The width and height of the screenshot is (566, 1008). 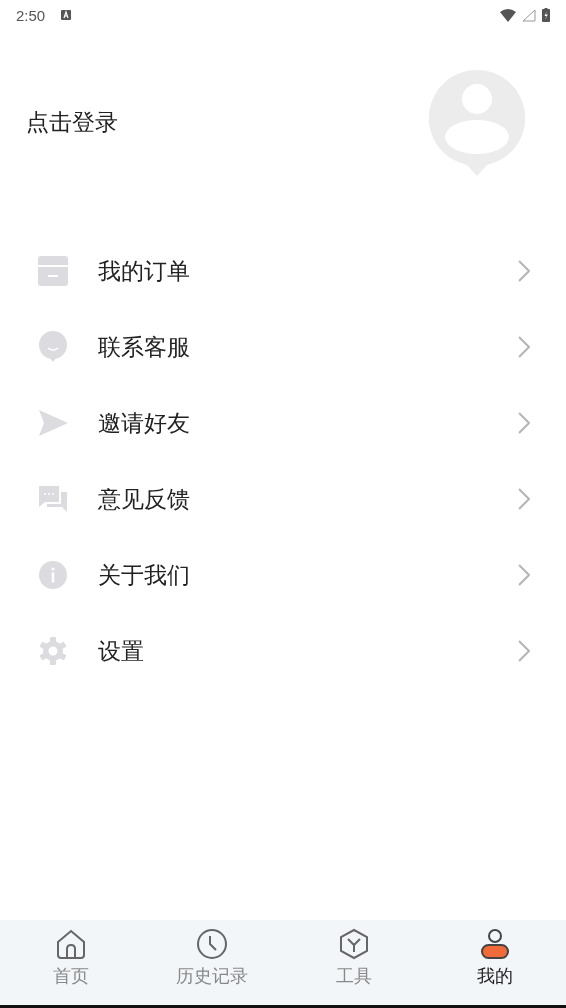 What do you see at coordinates (121, 651) in the screenshot?
I see `menu-label: 设置` at bounding box center [121, 651].